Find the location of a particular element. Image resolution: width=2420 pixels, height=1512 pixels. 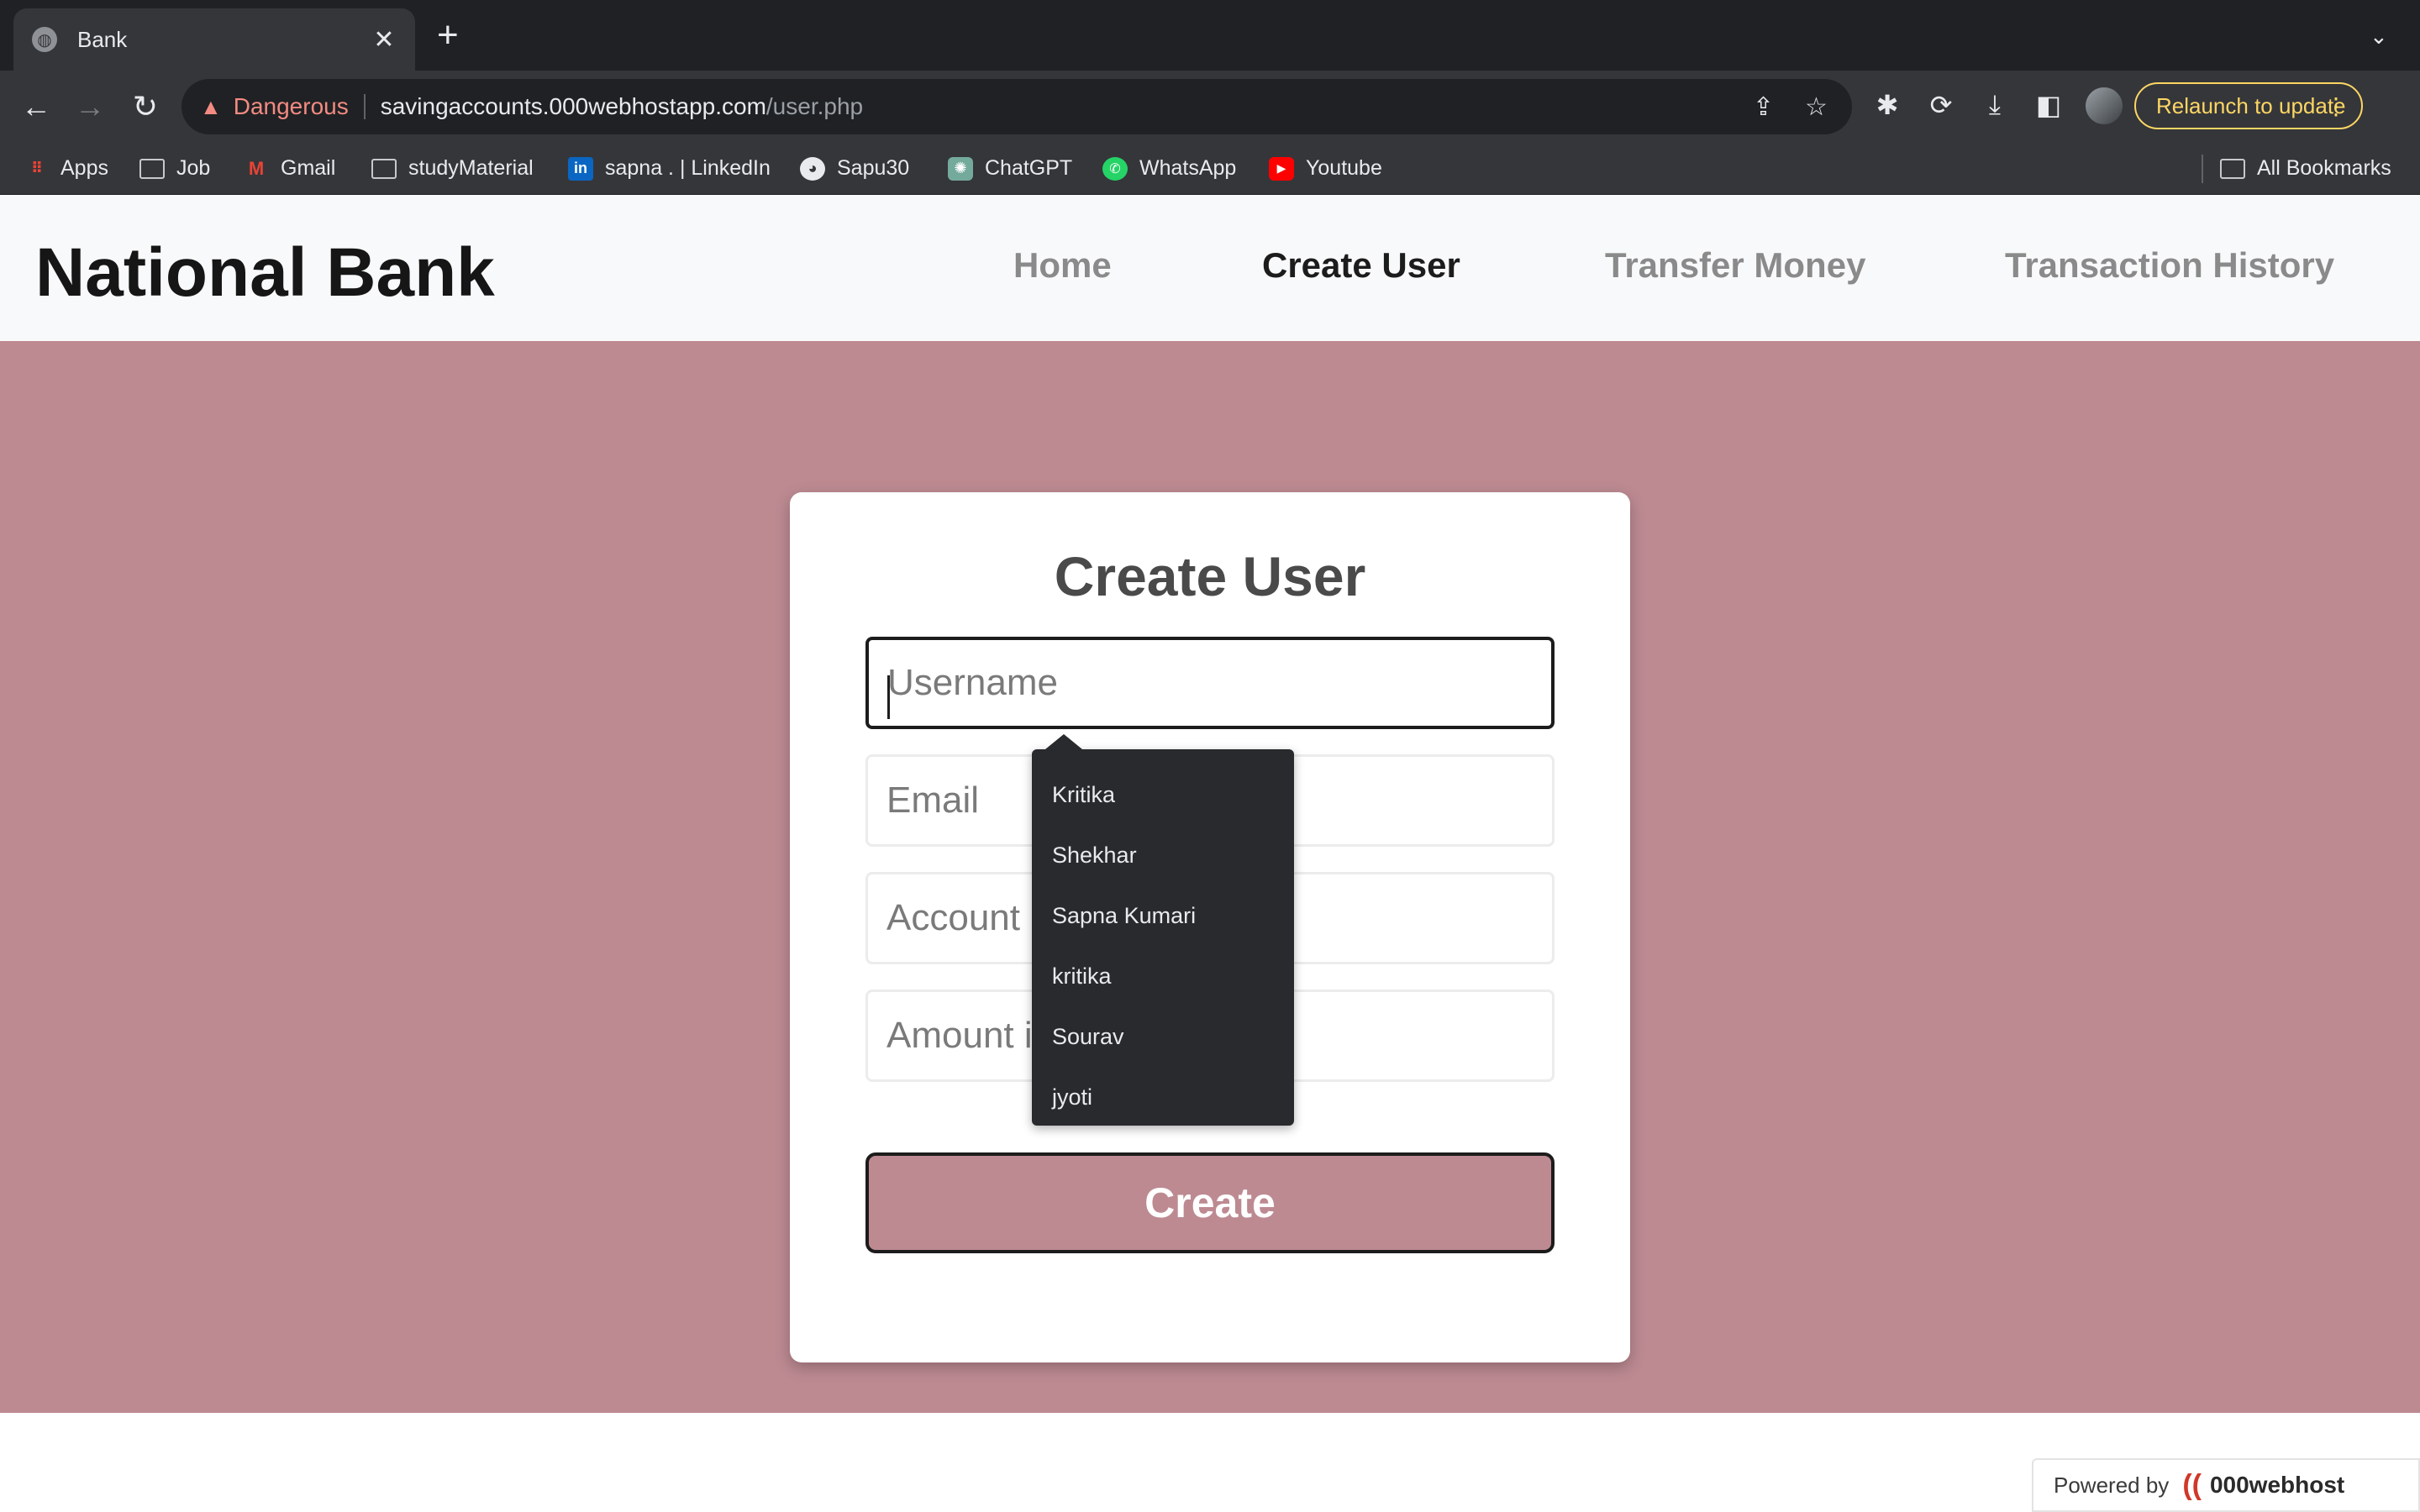

tab-strip: ◍ Bank ✕ + ⌄ is located at coordinates (1210, 35).